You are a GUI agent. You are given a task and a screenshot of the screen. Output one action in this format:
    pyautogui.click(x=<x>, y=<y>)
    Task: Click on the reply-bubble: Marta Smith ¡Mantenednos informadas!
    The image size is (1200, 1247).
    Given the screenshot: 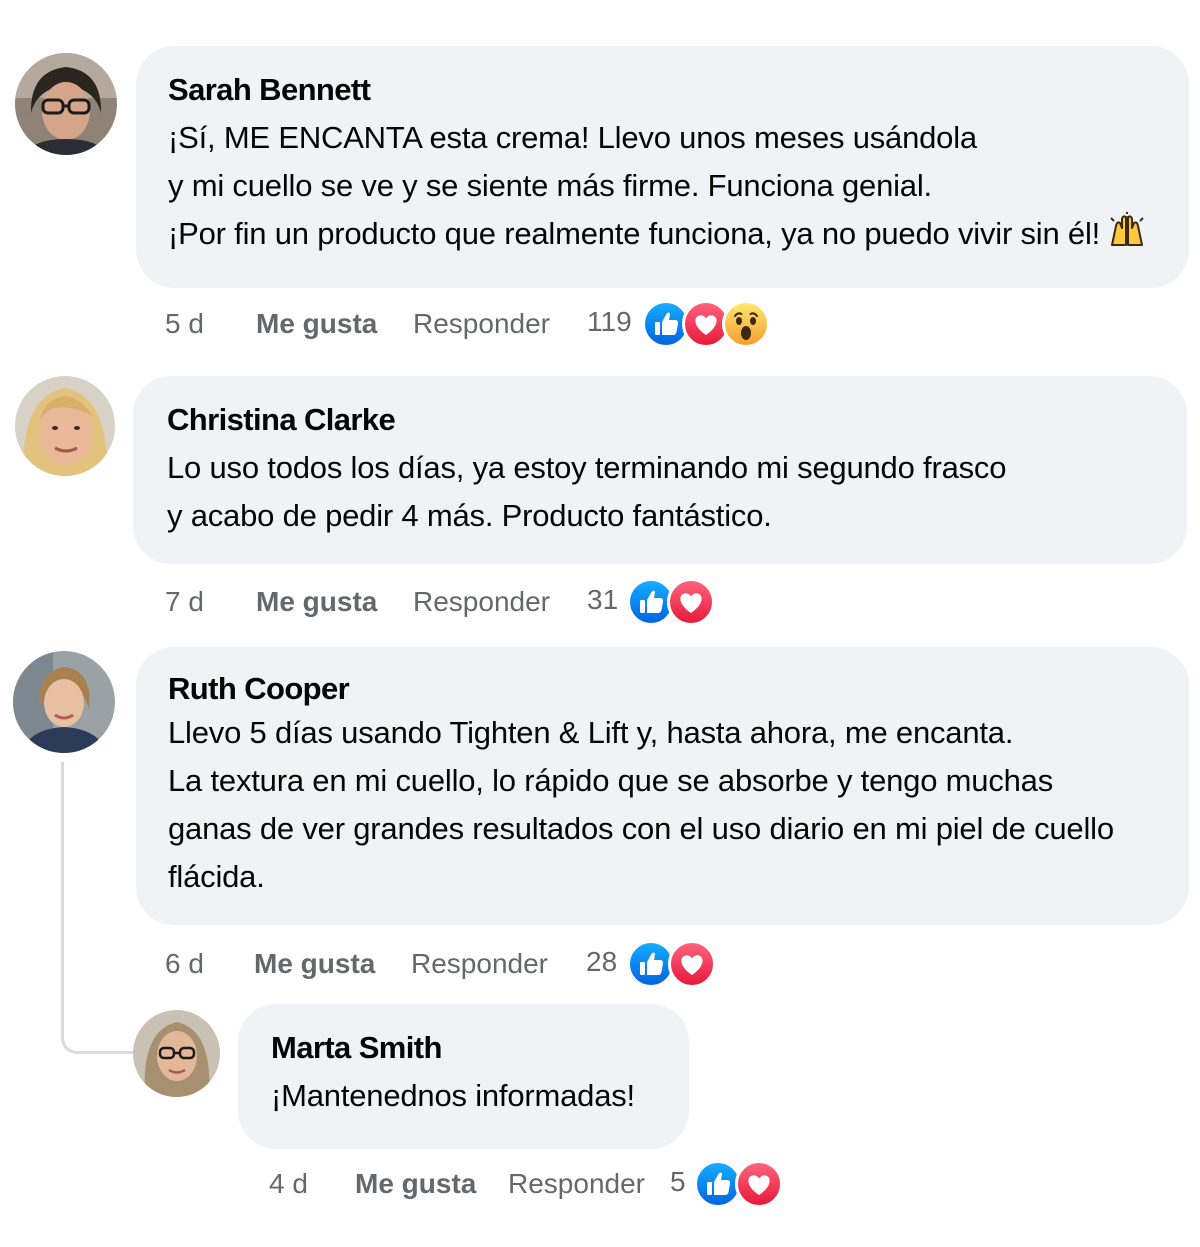 What is the action you would take?
    pyautogui.click(x=463, y=1076)
    